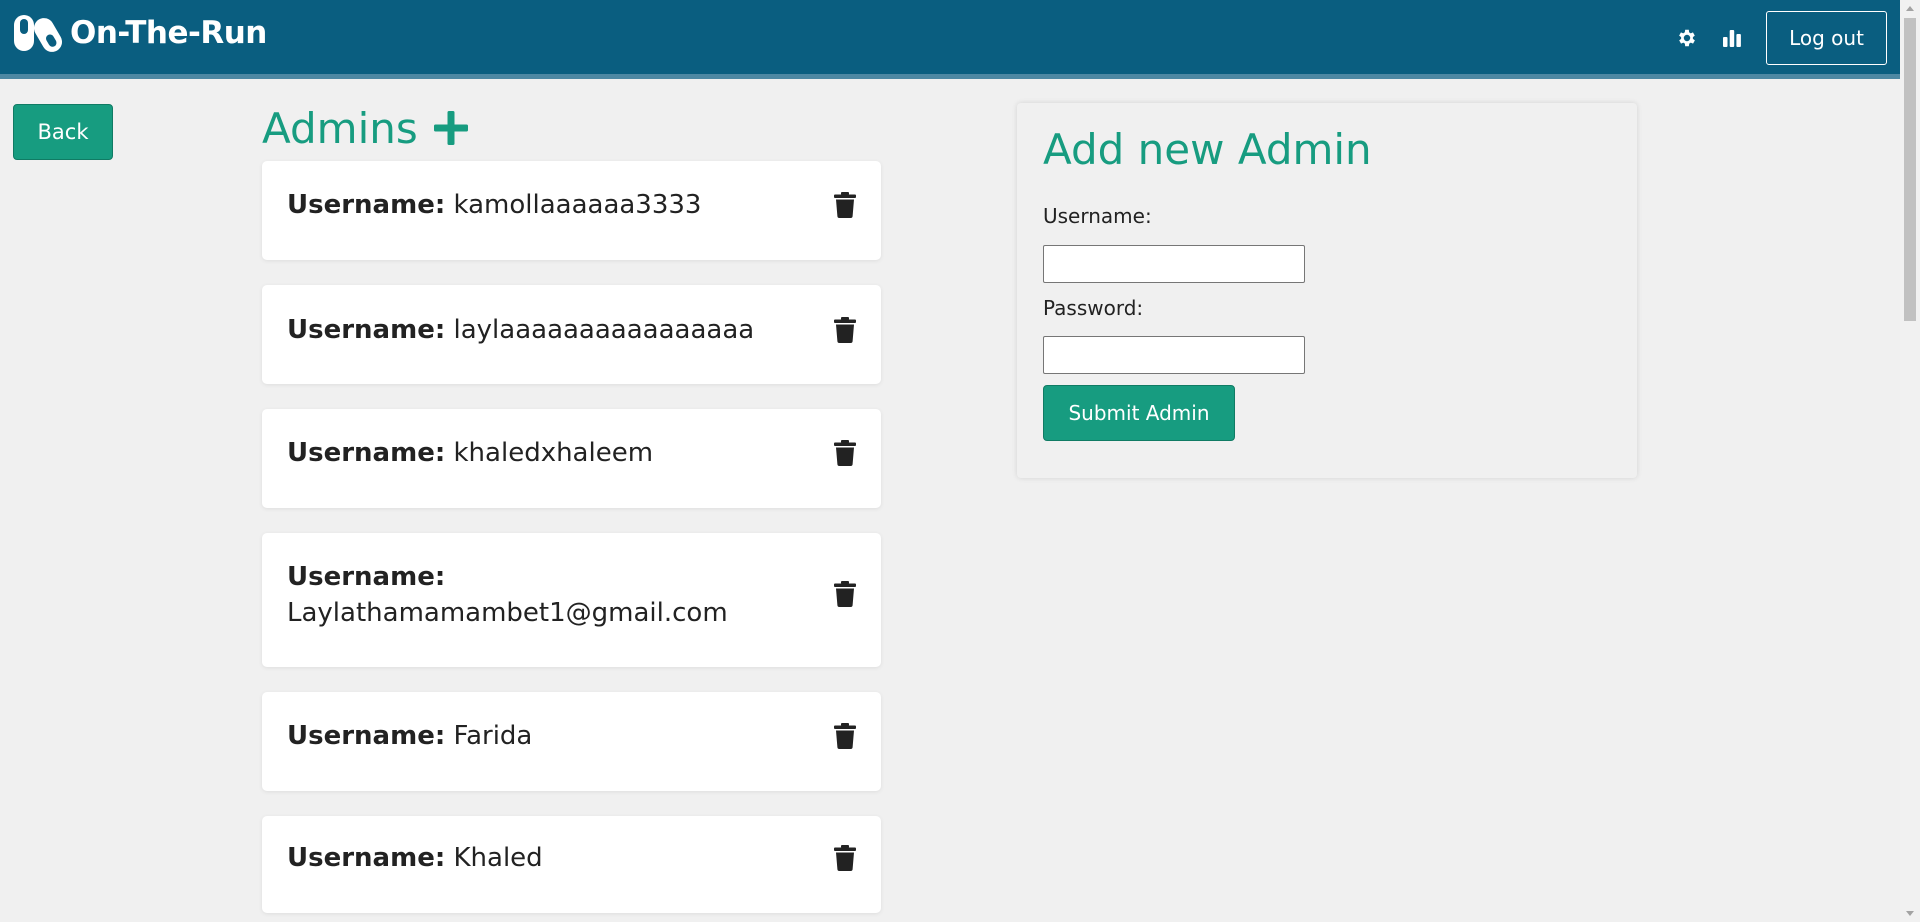 The image size is (1920, 922). I want to click on admin-username-text: Username: kamollaaaaaa3333, so click(557, 205).